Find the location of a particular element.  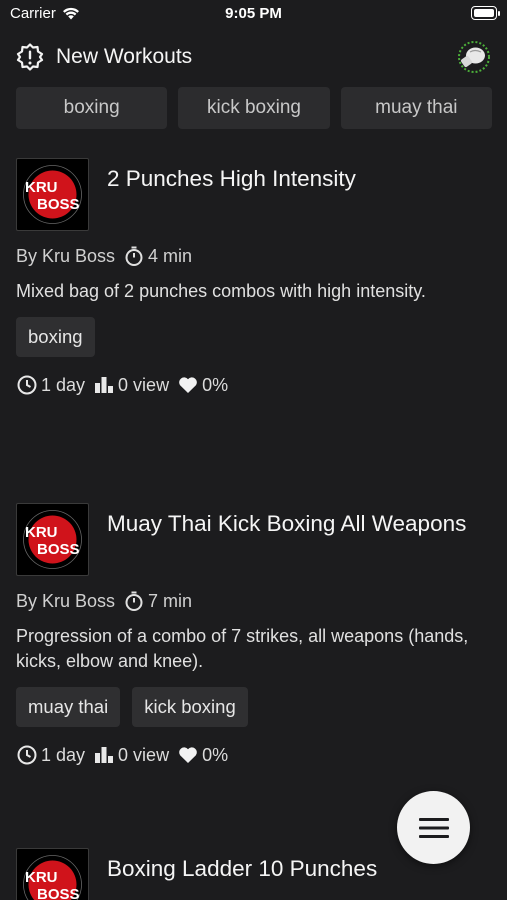

tag-list: boxing is located at coordinates (254, 337).